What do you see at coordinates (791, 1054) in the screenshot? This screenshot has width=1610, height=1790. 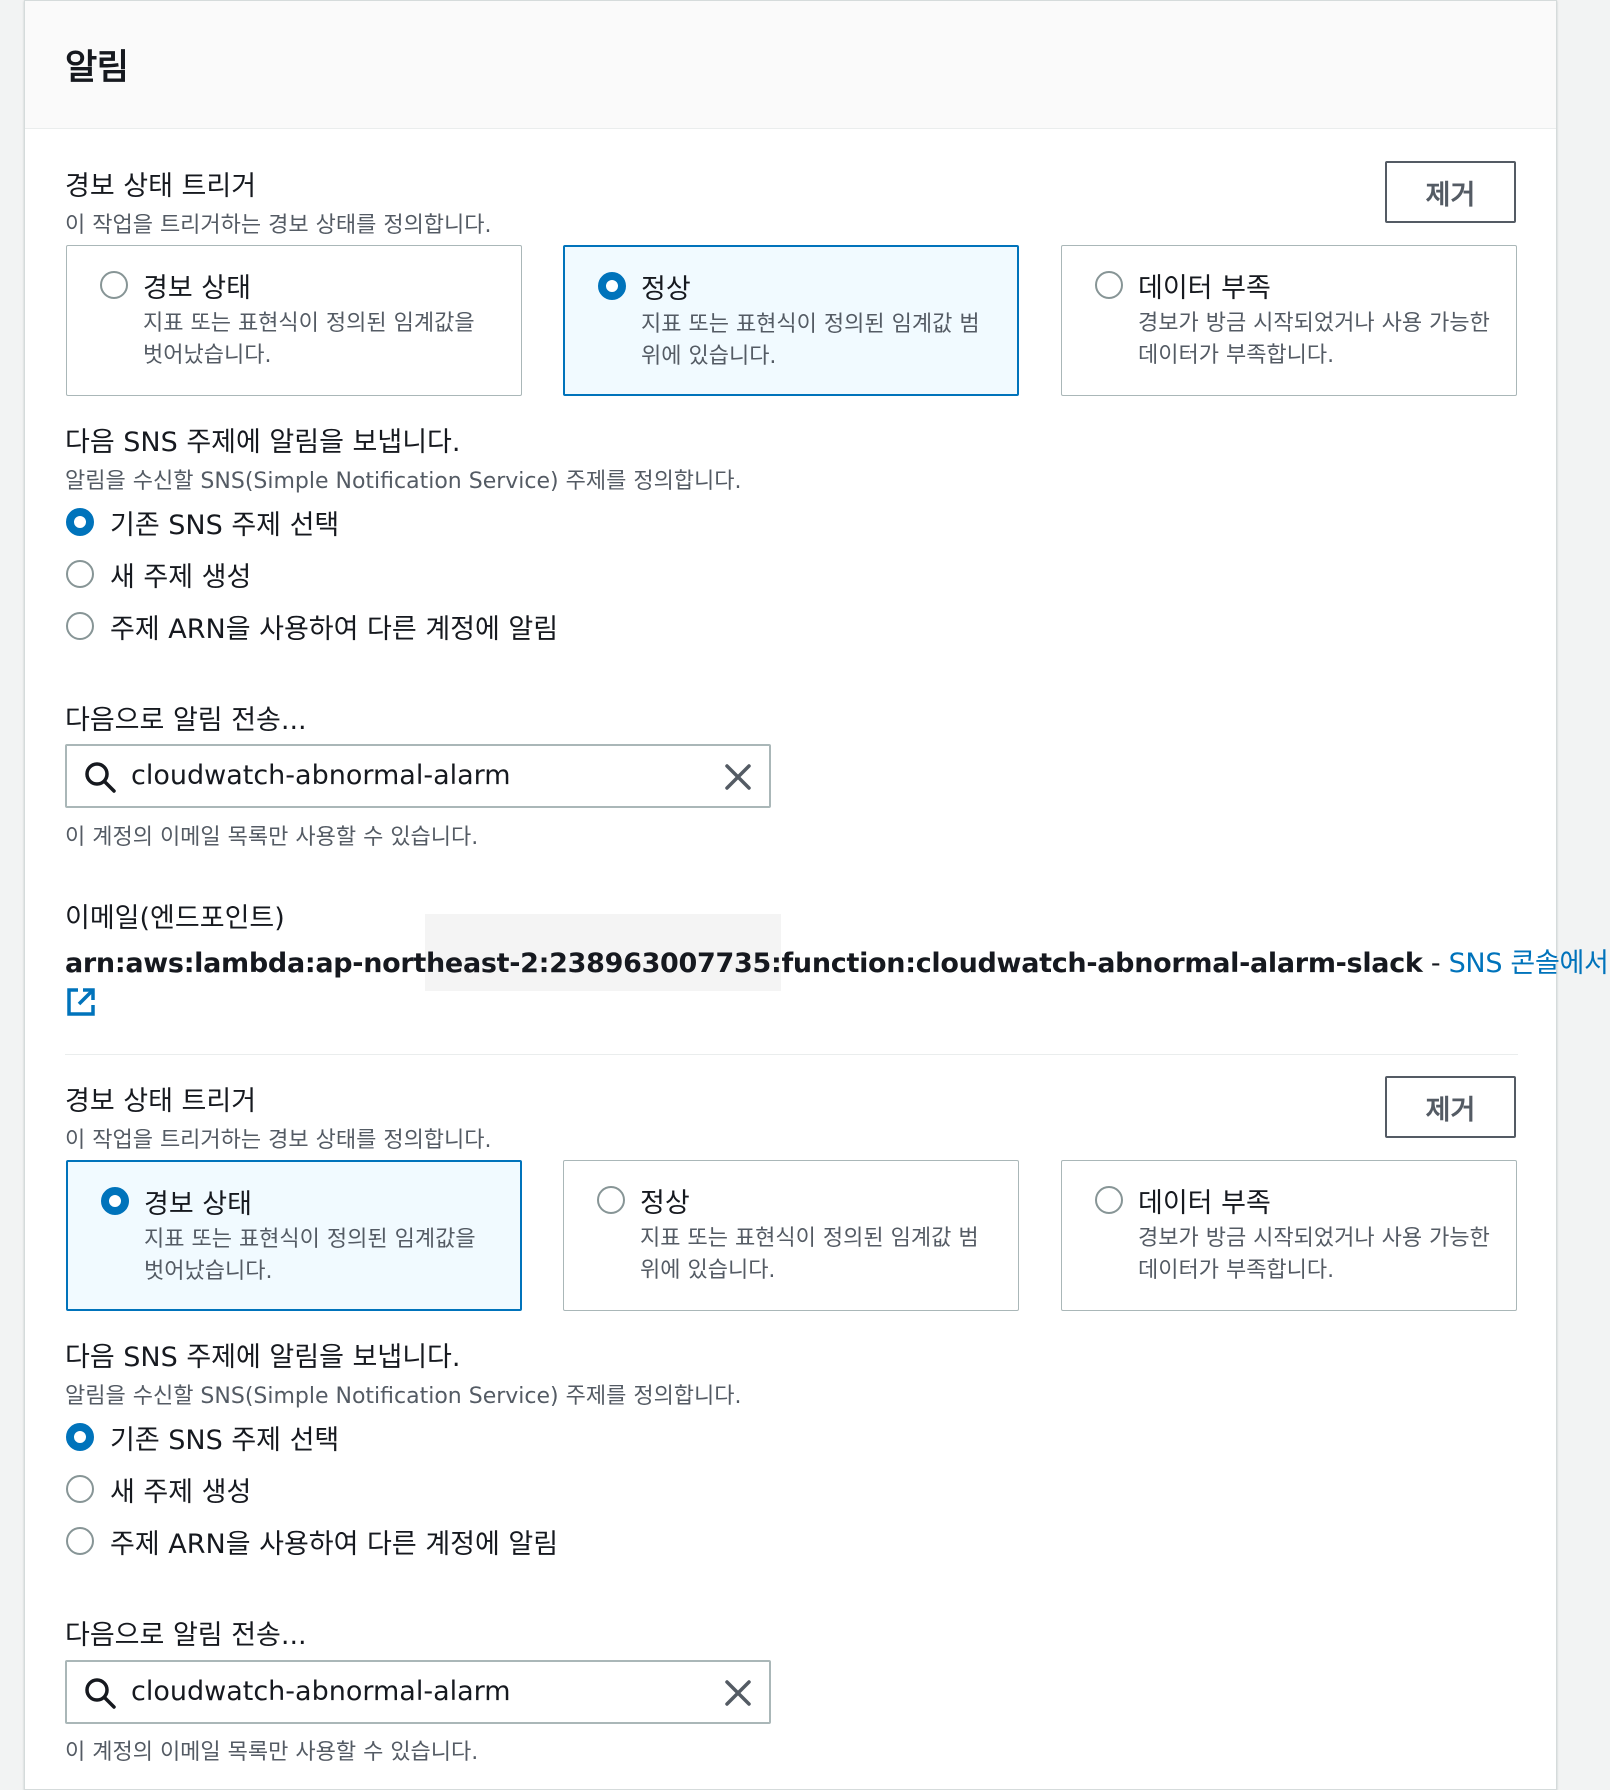 I see `section-divider` at bounding box center [791, 1054].